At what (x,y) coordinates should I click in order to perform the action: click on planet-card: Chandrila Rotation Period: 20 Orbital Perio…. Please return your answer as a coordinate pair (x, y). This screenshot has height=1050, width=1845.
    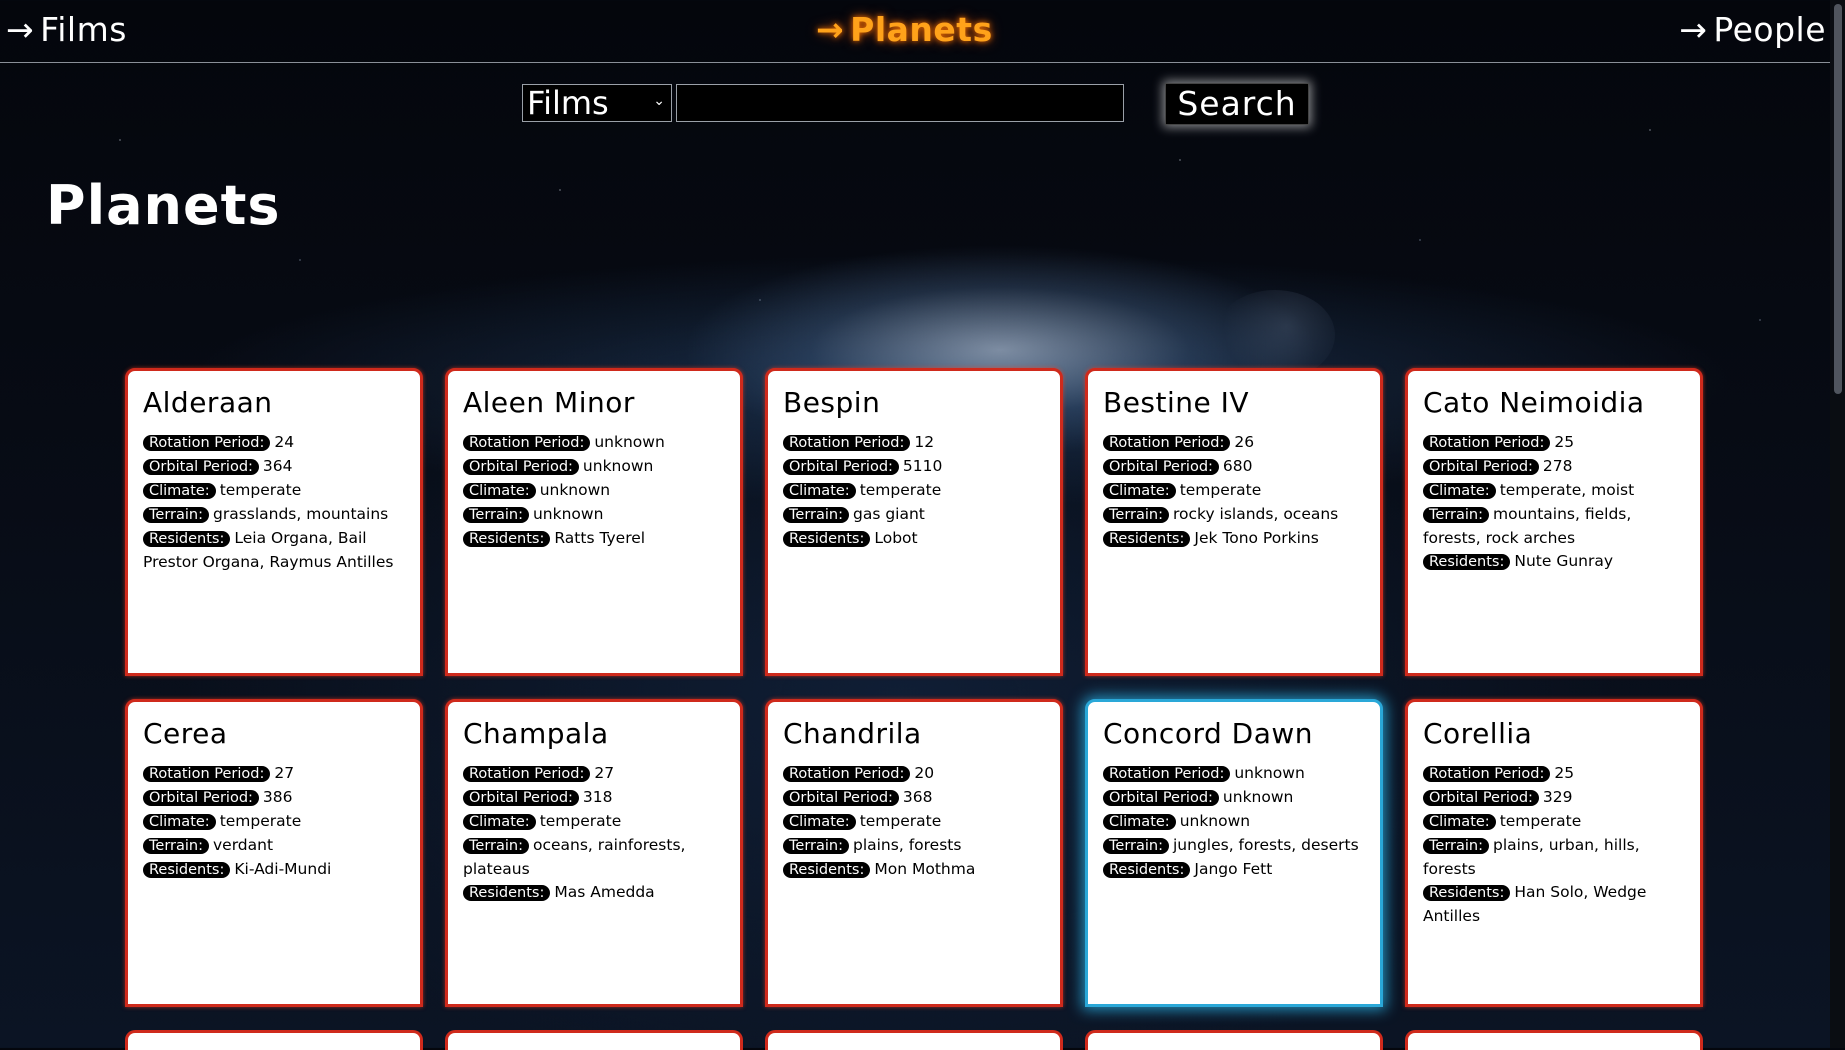
    Looking at the image, I should click on (914, 853).